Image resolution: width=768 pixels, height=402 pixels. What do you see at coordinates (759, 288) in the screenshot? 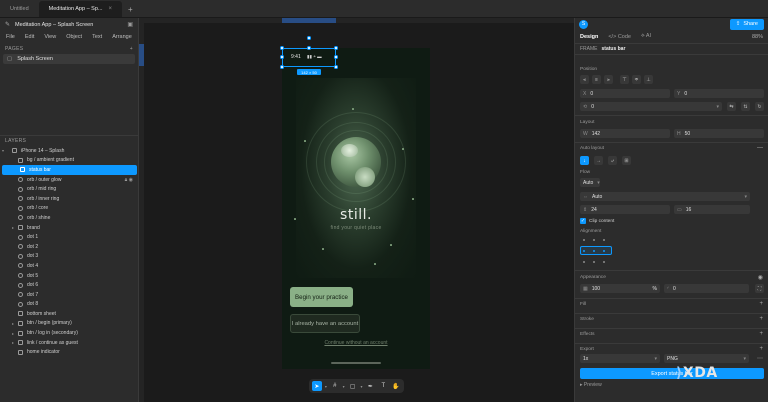
I see `independent-corners-icon: ⛶` at bounding box center [759, 288].